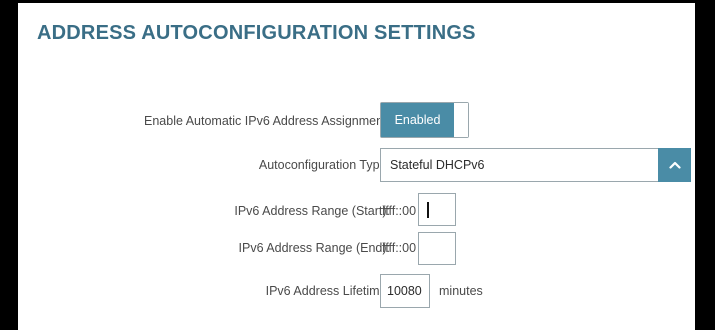 The width and height of the screenshot is (715, 330). What do you see at coordinates (399, 211) in the screenshot?
I see `range-start-prefix: ffff::00` at bounding box center [399, 211].